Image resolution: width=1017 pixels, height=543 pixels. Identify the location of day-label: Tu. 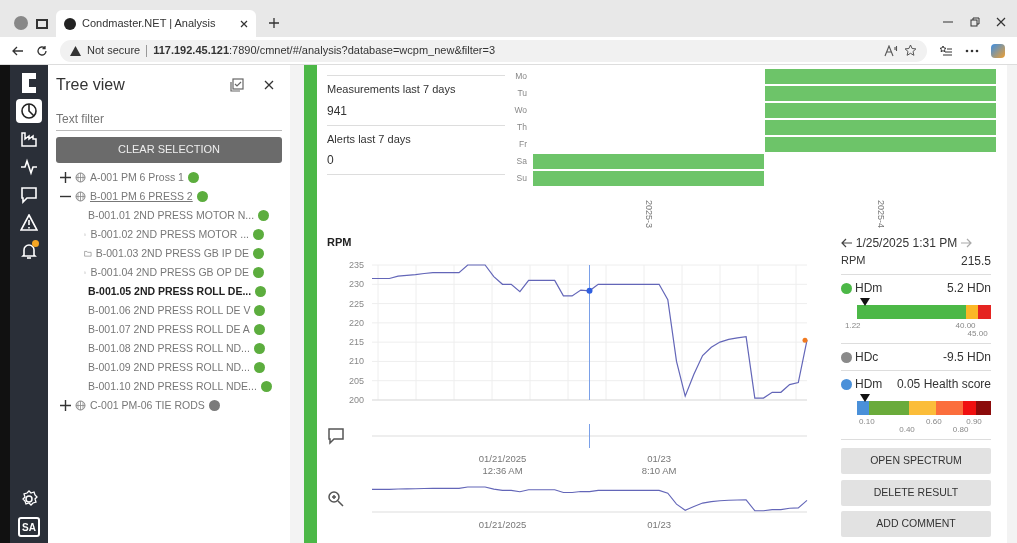
(522, 93).